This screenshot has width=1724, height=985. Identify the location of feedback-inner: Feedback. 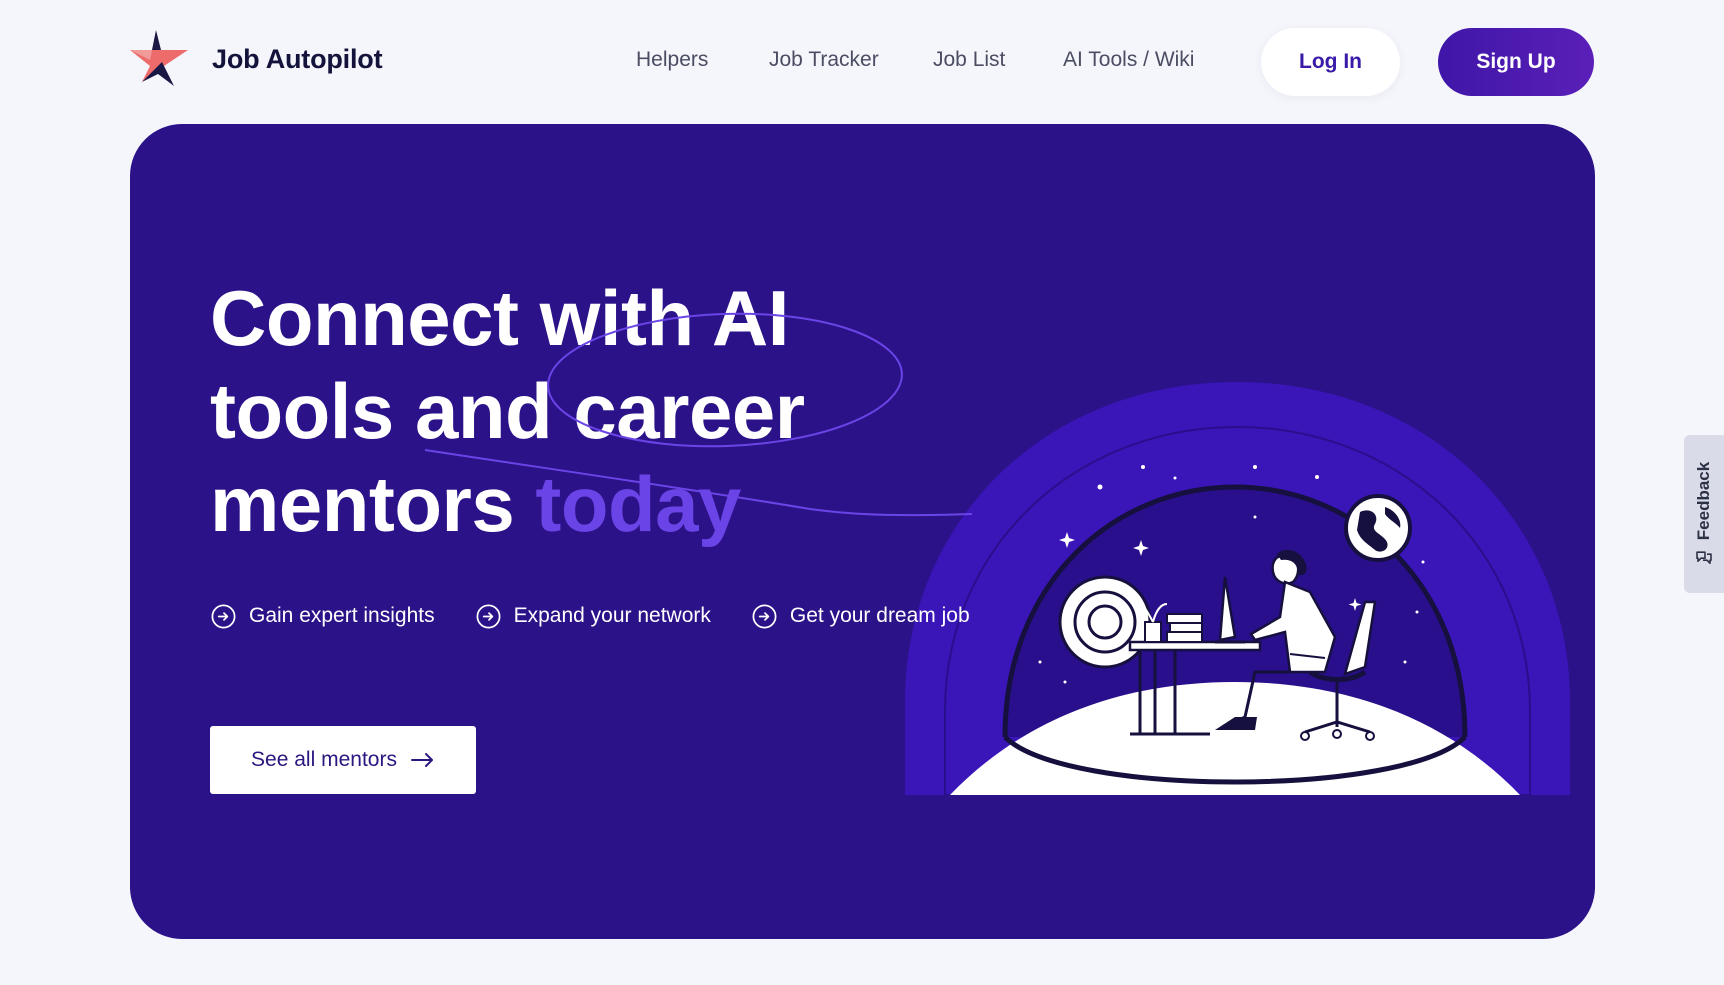
(1704, 514).